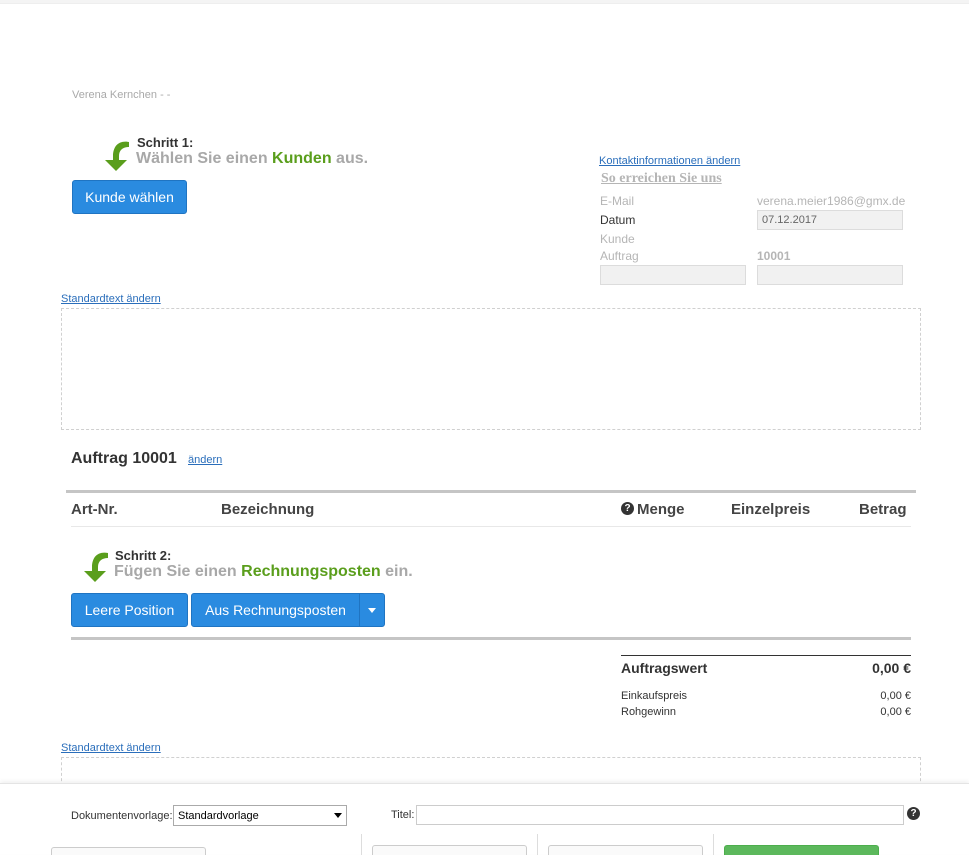 This screenshot has height=855, width=969. I want to click on step1-highlight: Kunden, so click(302, 158).